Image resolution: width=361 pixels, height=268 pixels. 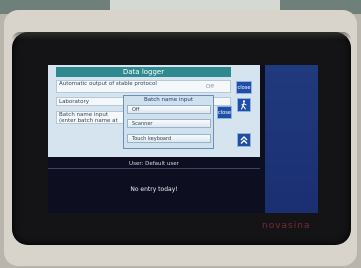 I want to click on user-status: User: Default user, so click(x=154, y=164).